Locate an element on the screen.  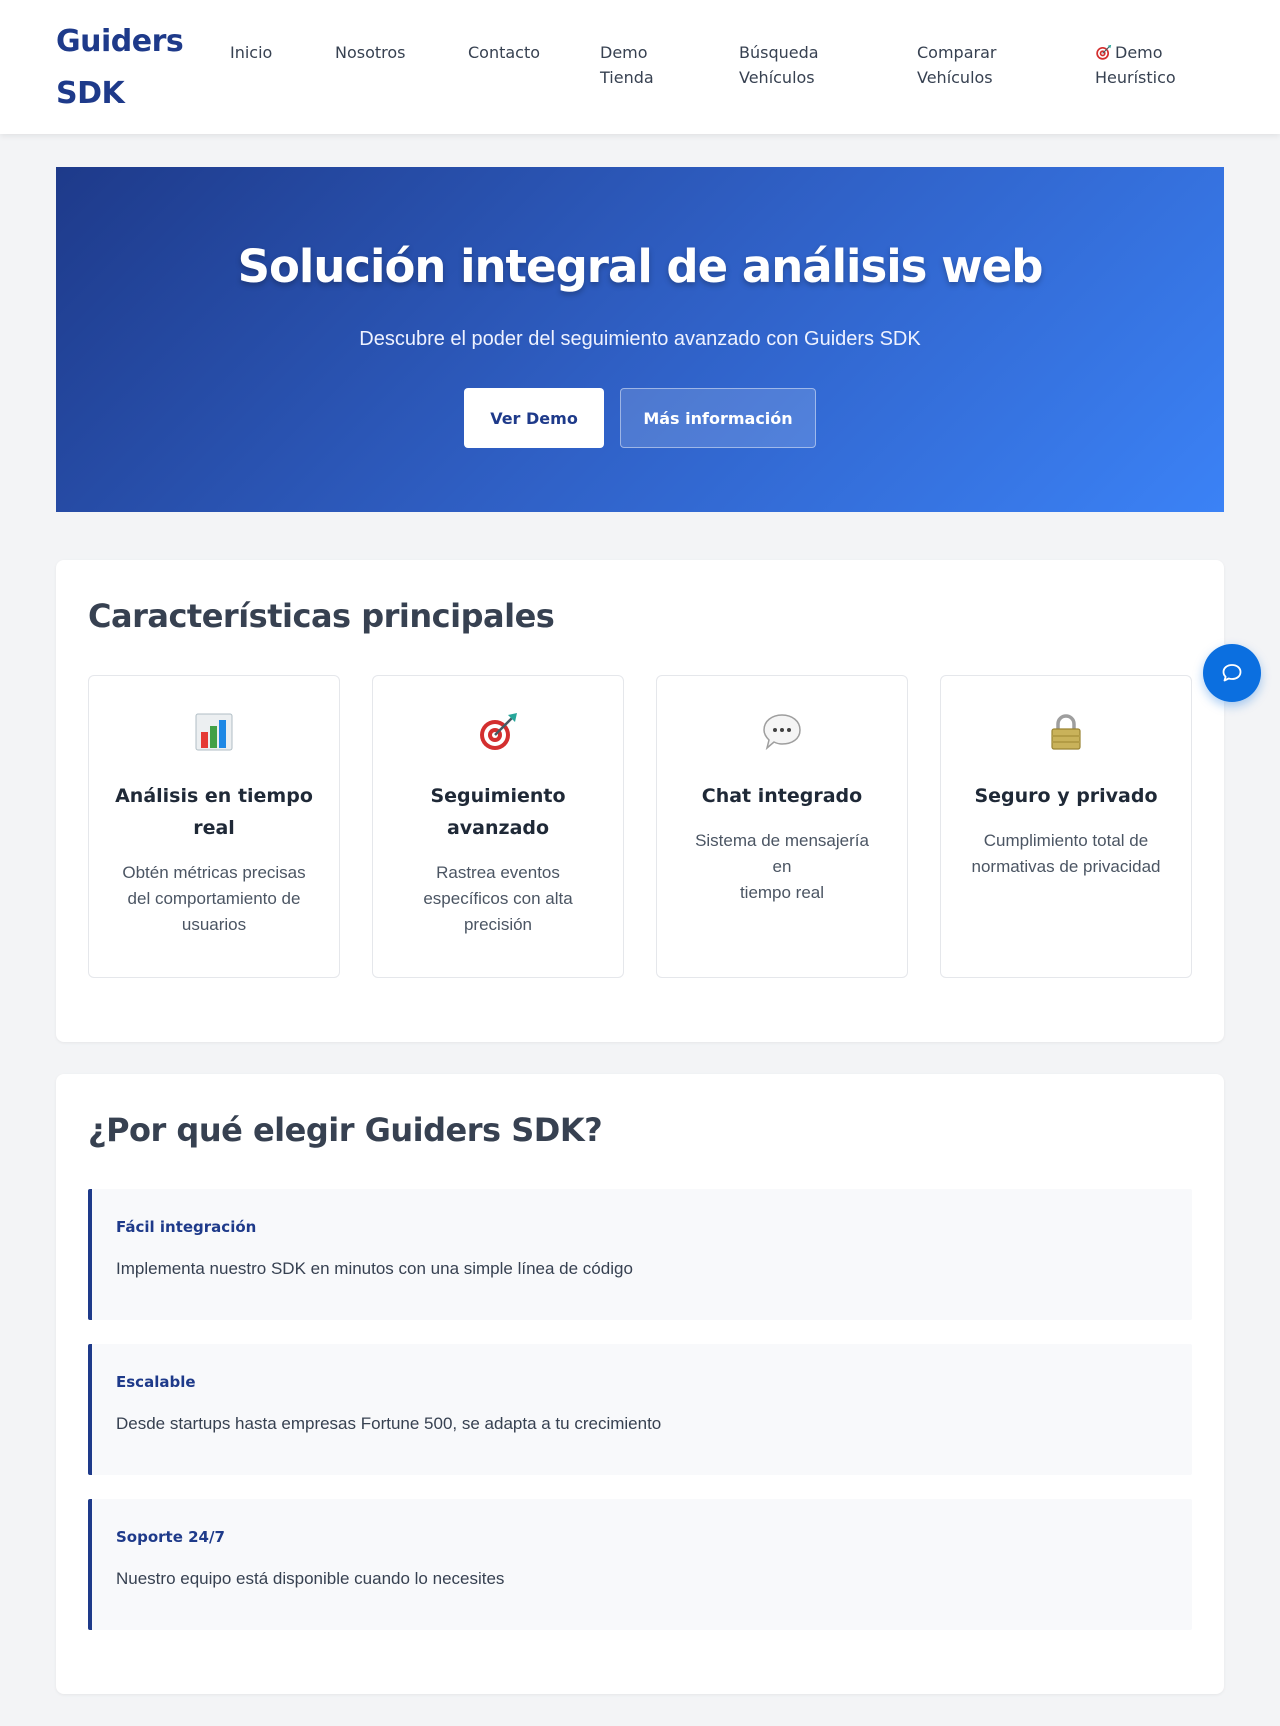
lock-icon is located at coordinates (1066, 732).